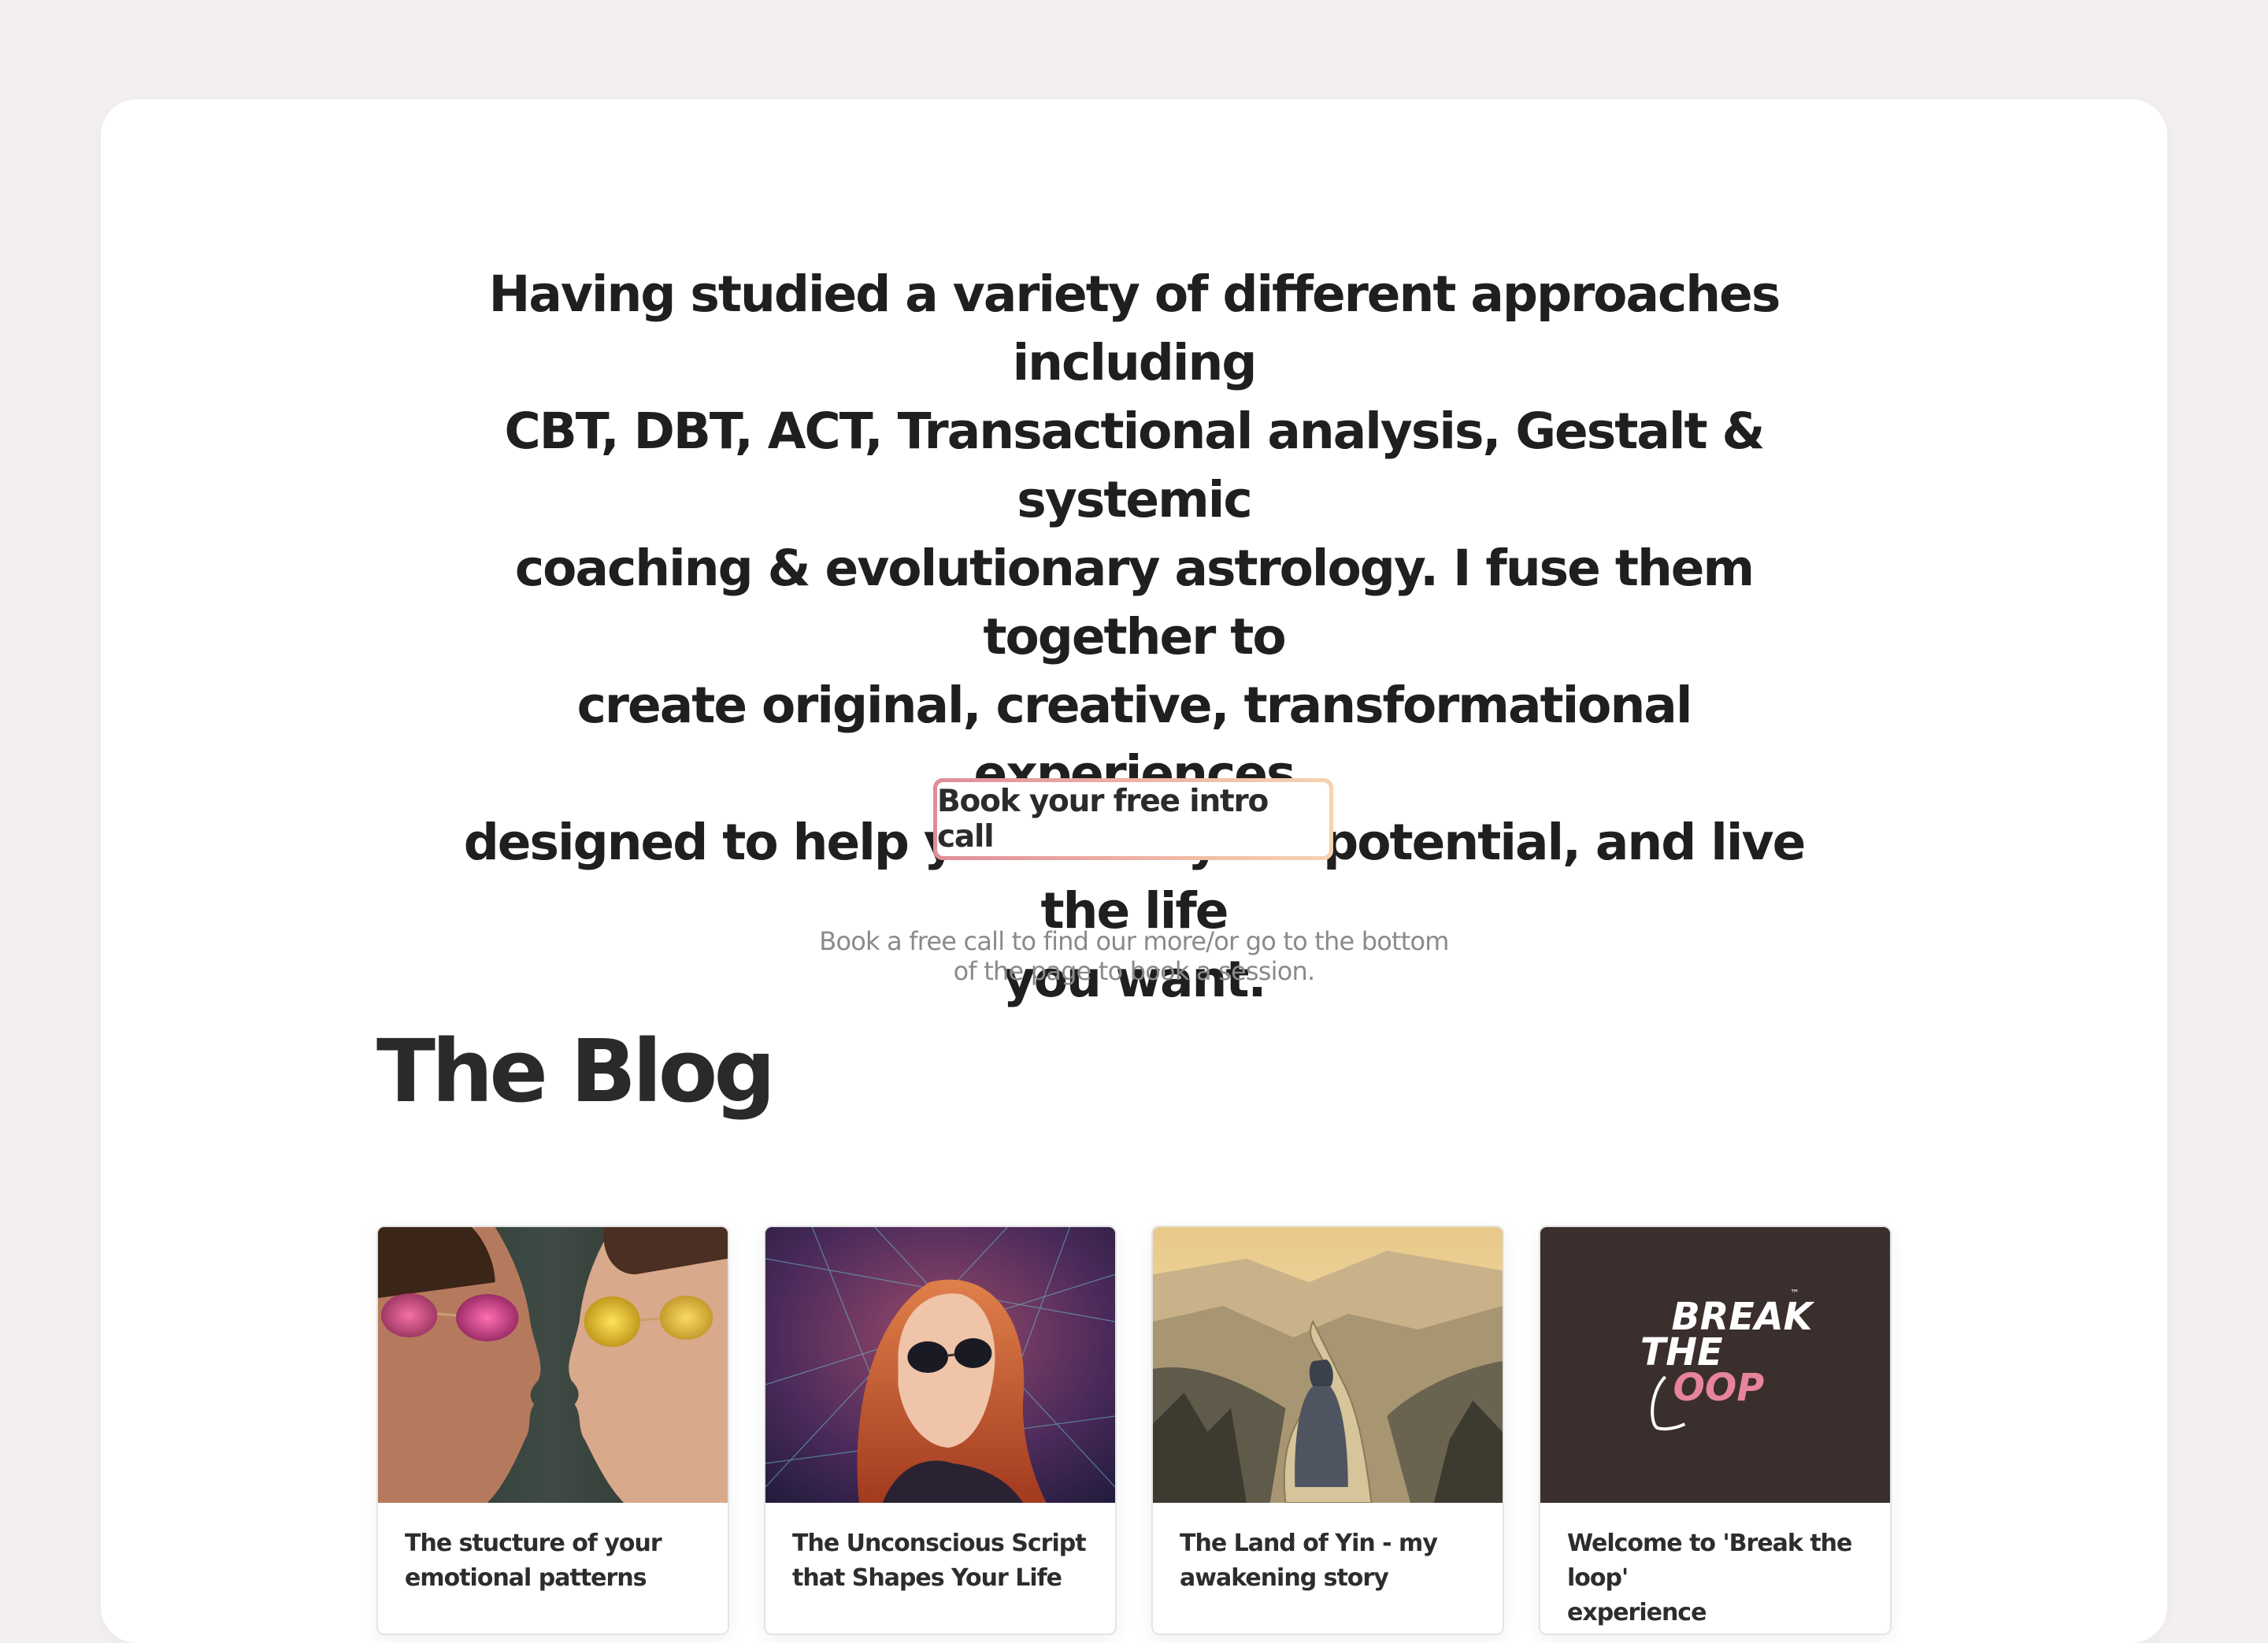 This screenshot has width=2268, height=1643. Describe the element at coordinates (558, 1561) in the screenshot. I see `blog-post-title: The stucture of your emotional patterns` at that location.